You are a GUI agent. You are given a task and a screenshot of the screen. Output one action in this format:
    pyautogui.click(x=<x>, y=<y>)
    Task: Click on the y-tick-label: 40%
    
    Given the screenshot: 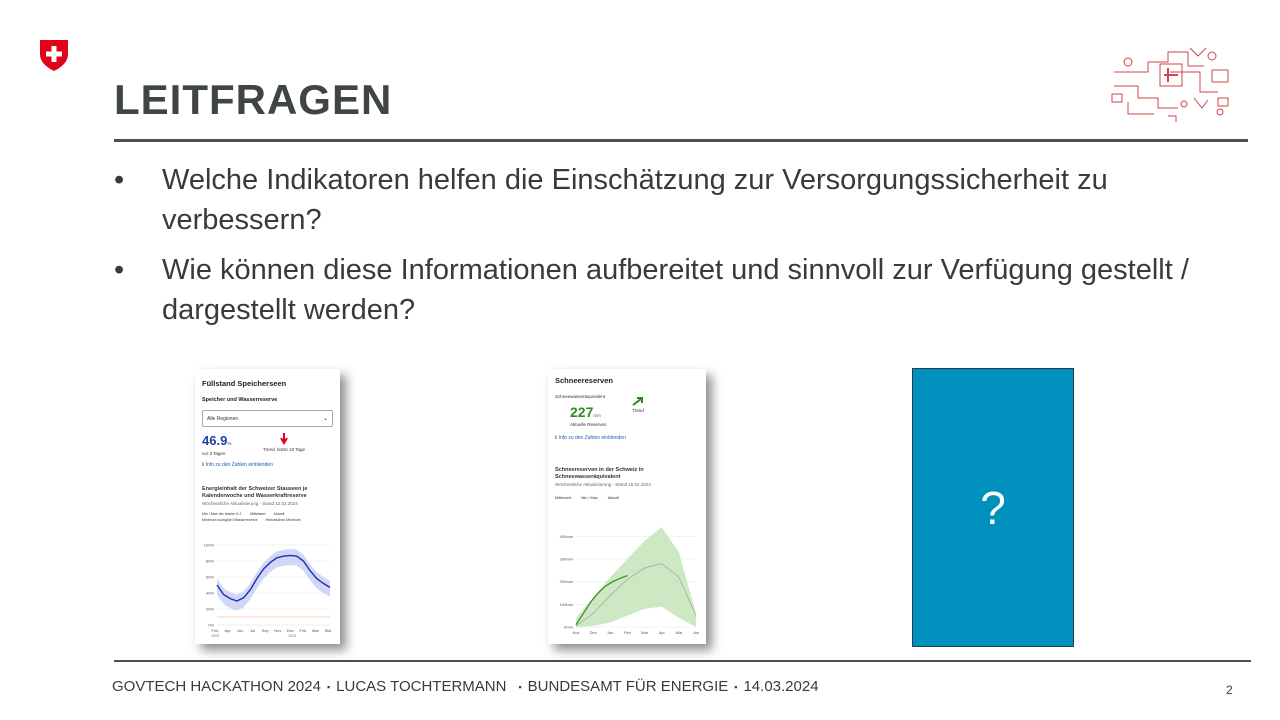 What is the action you would take?
    pyautogui.click(x=210, y=593)
    